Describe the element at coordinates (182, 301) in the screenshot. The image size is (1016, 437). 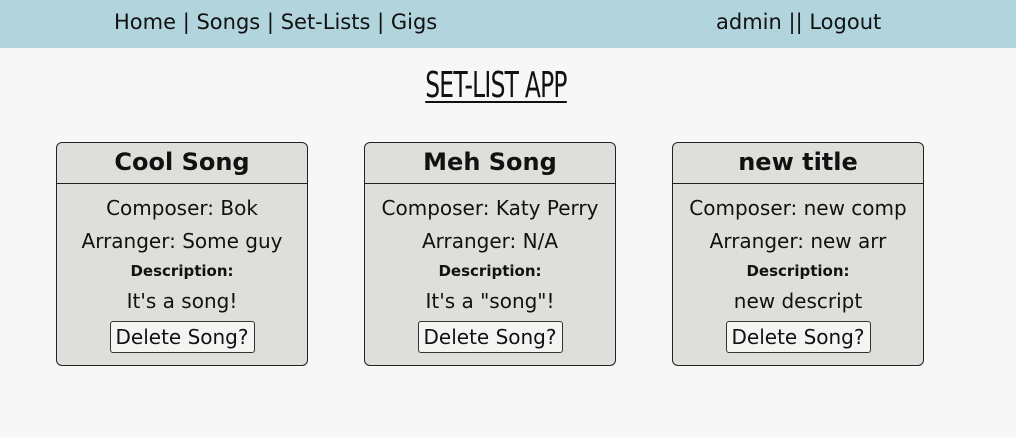
I see `song-description: It's a song!` at that location.